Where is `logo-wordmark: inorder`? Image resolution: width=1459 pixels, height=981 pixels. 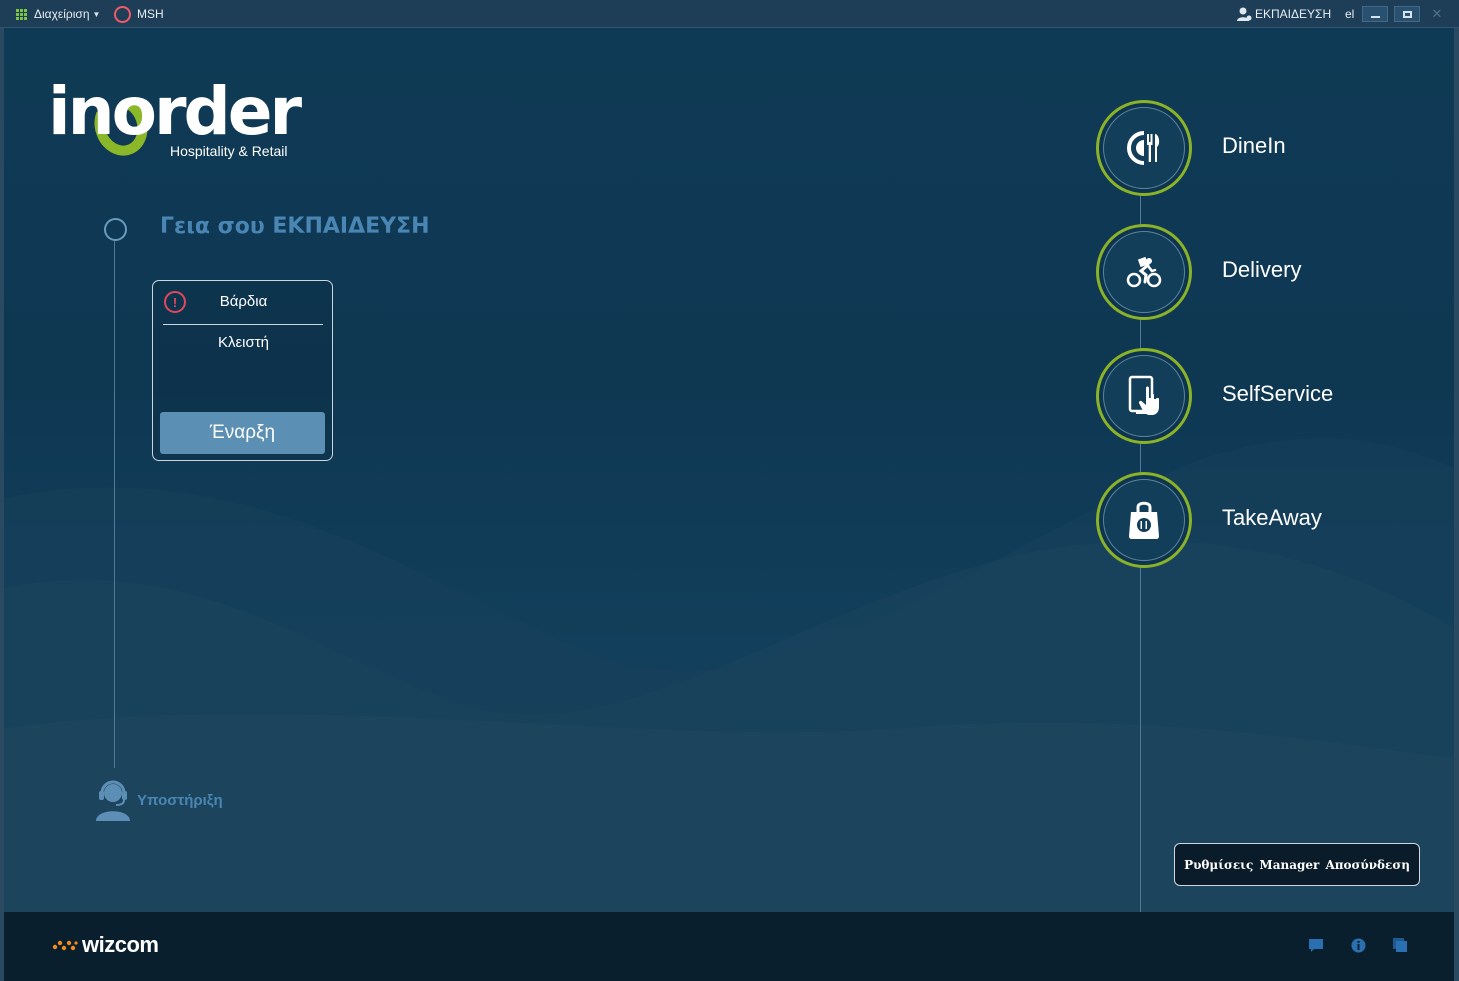
logo-wordmark: inorder is located at coordinates (175, 111).